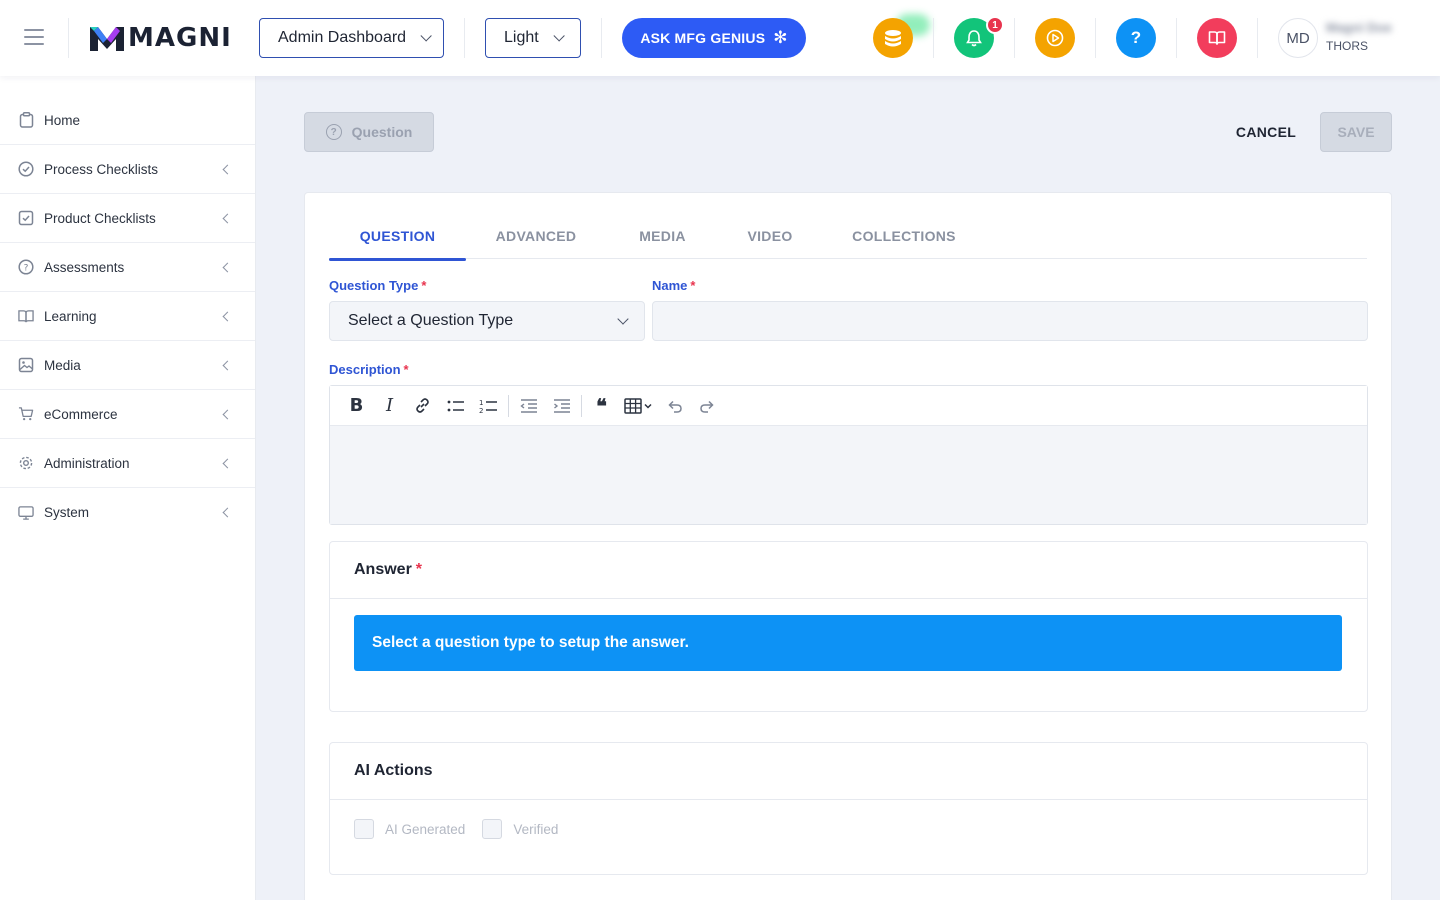 The image size is (1440, 900). Describe the element at coordinates (107, 39) in the screenshot. I see `magni-logo-icon` at that location.